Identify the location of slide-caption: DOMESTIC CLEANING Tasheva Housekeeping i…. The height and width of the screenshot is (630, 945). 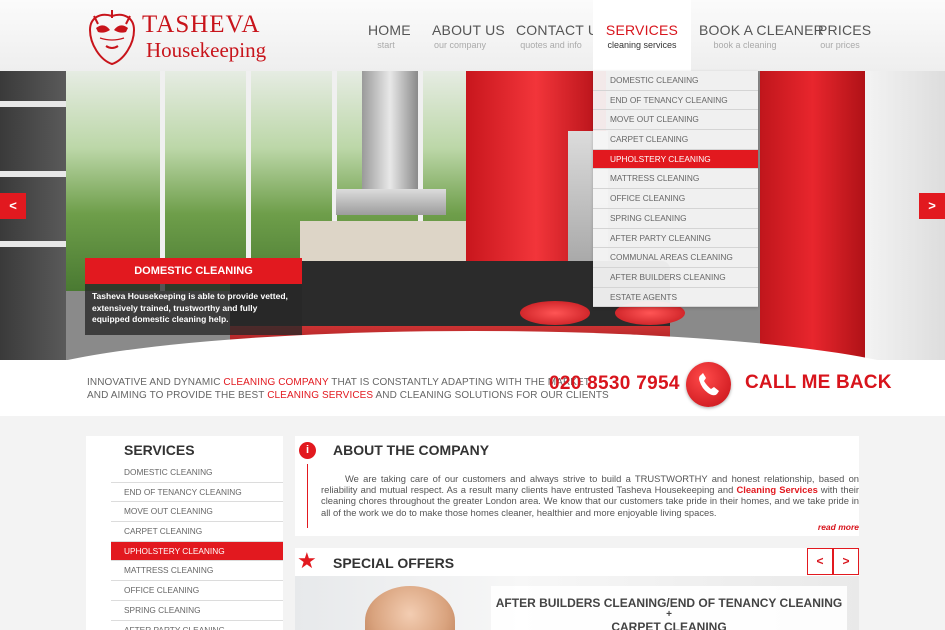
(193, 296).